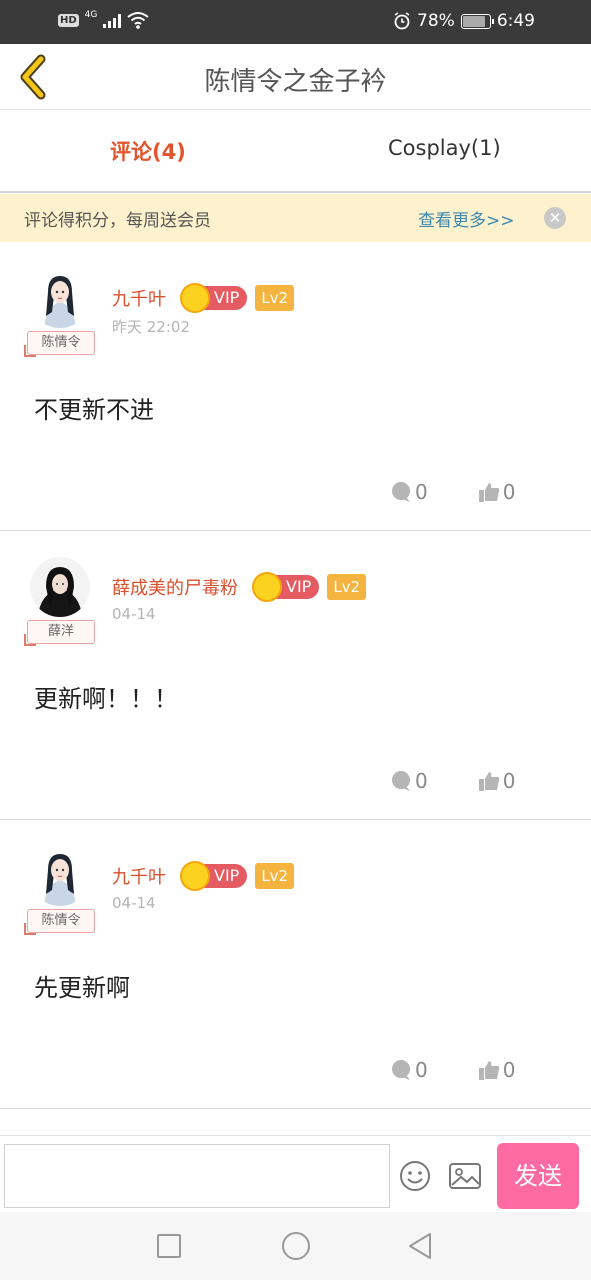 Image resolution: width=591 pixels, height=1280 pixels. I want to click on page-title: 陈情令之金子衿, so click(295, 82).